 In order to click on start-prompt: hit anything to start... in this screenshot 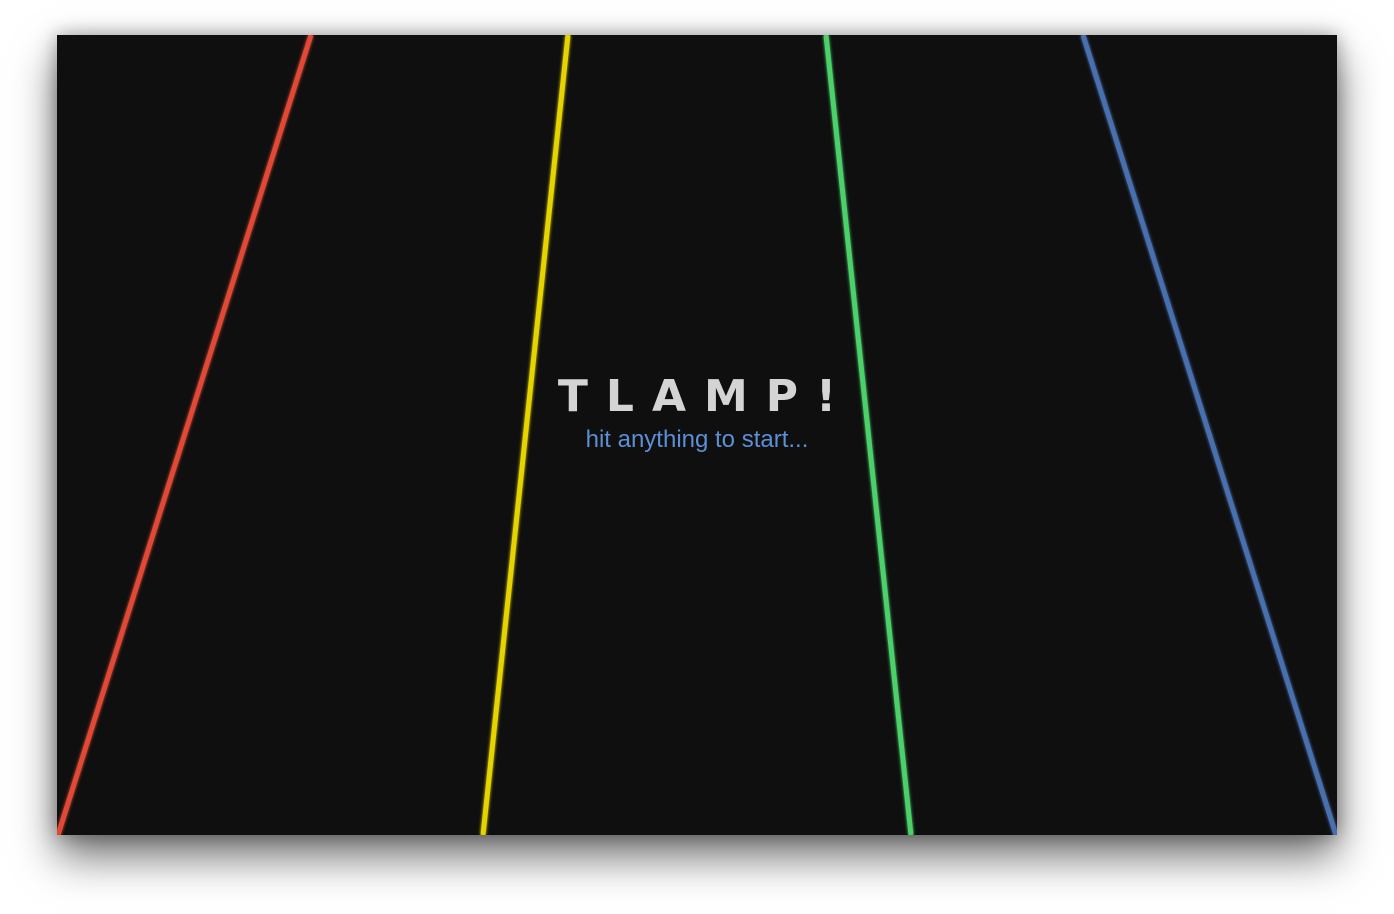, I will do `click(697, 440)`.